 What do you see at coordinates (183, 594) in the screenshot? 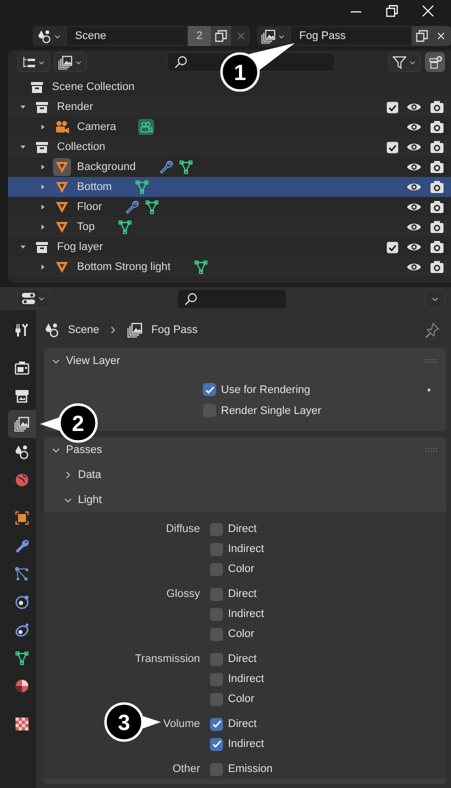
I see `pass-group-label: Glossy` at bounding box center [183, 594].